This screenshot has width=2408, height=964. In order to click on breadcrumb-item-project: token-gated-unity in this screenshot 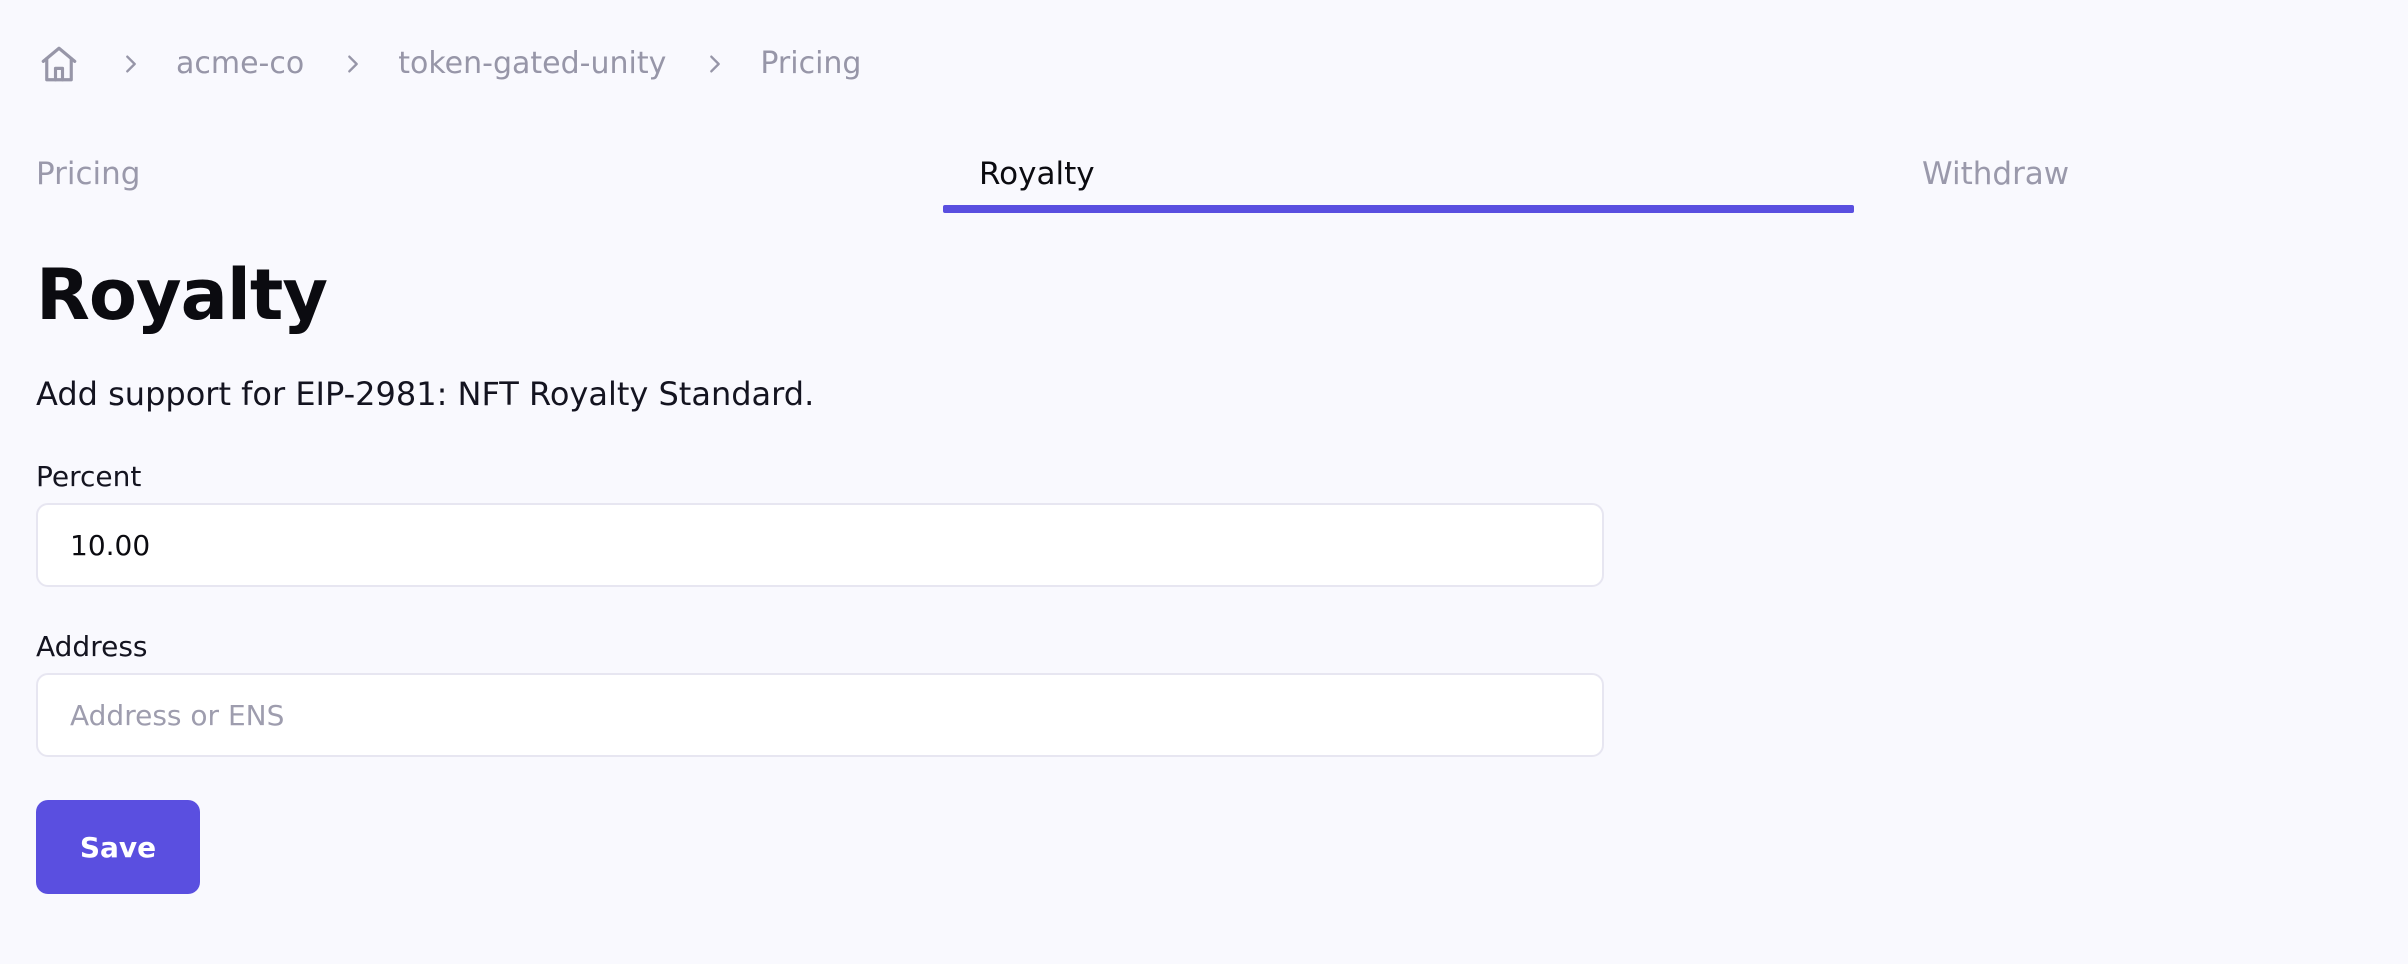, I will do `click(532, 64)`.